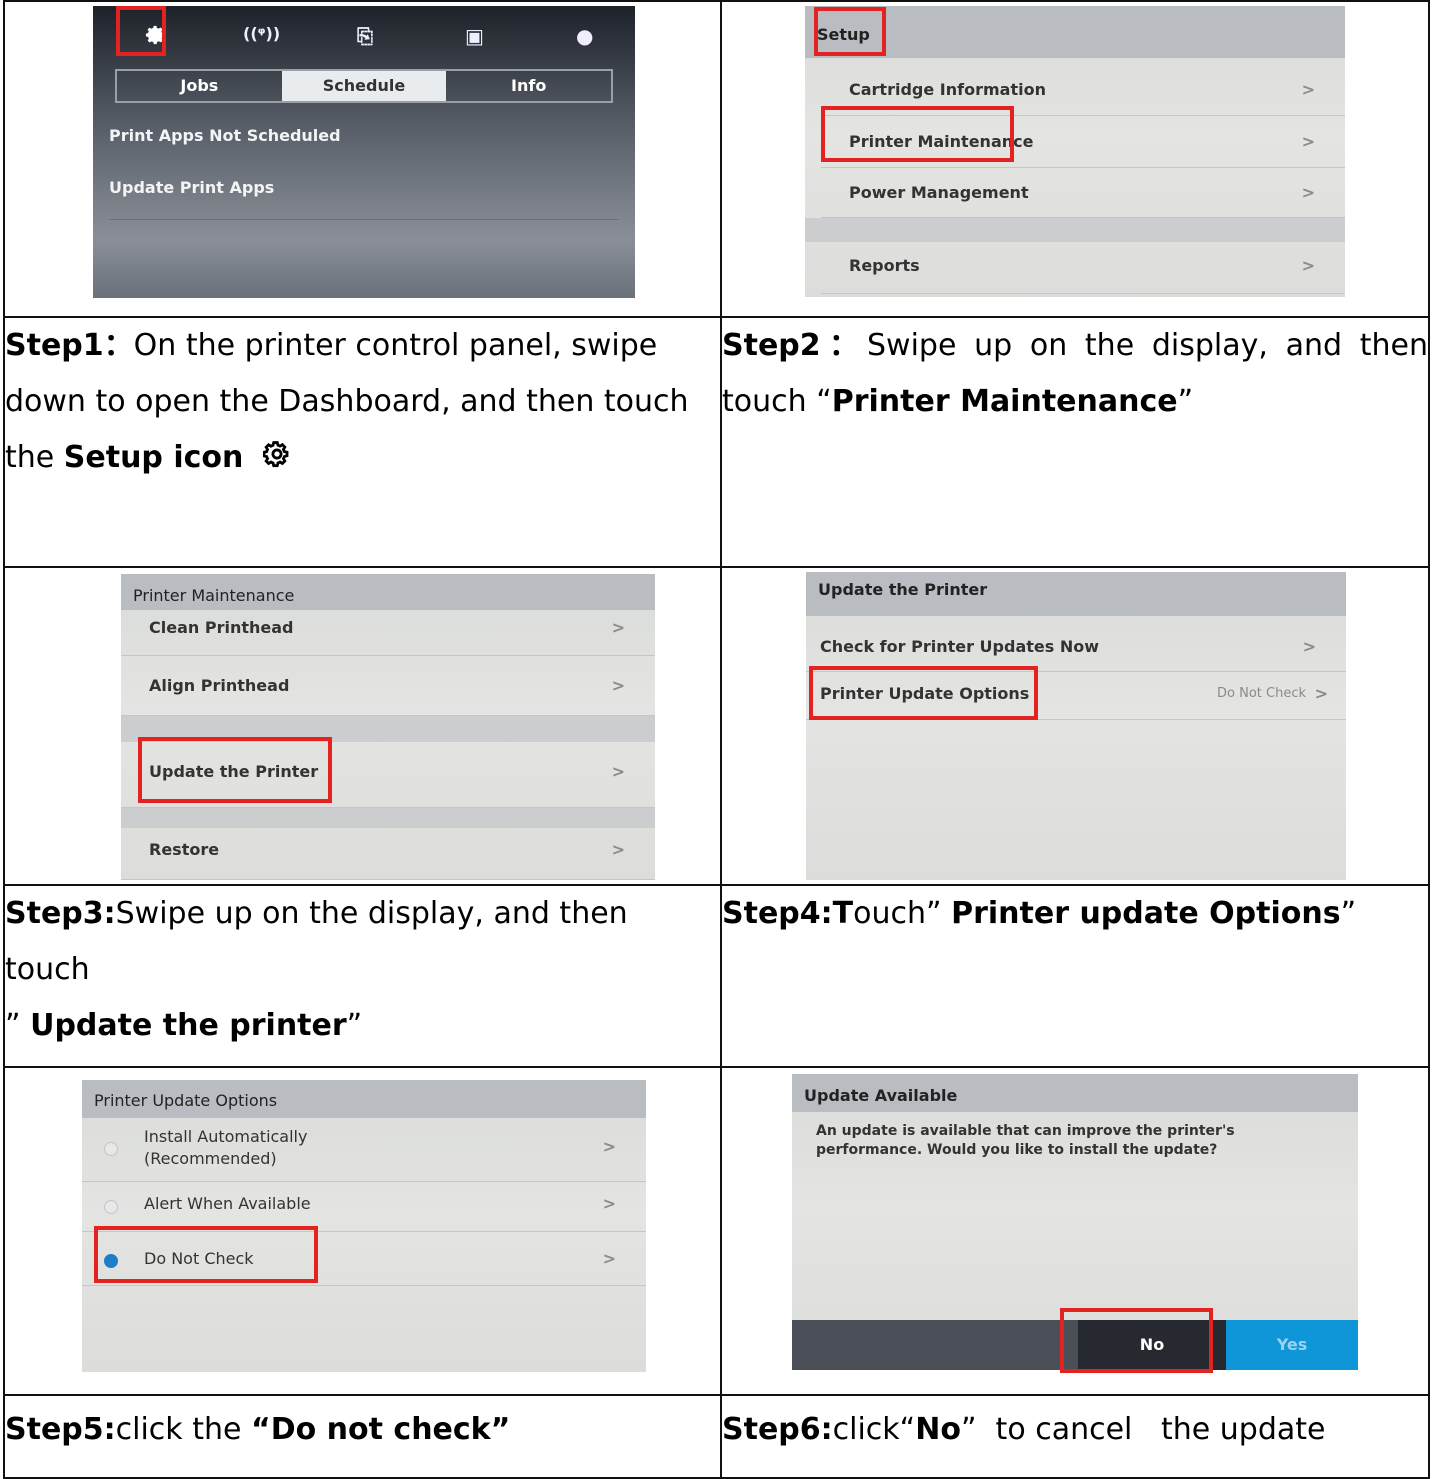 This screenshot has width=1432, height=1479. What do you see at coordinates (261, 33) in the screenshot?
I see `wireless-icon: ((ᵠ))` at bounding box center [261, 33].